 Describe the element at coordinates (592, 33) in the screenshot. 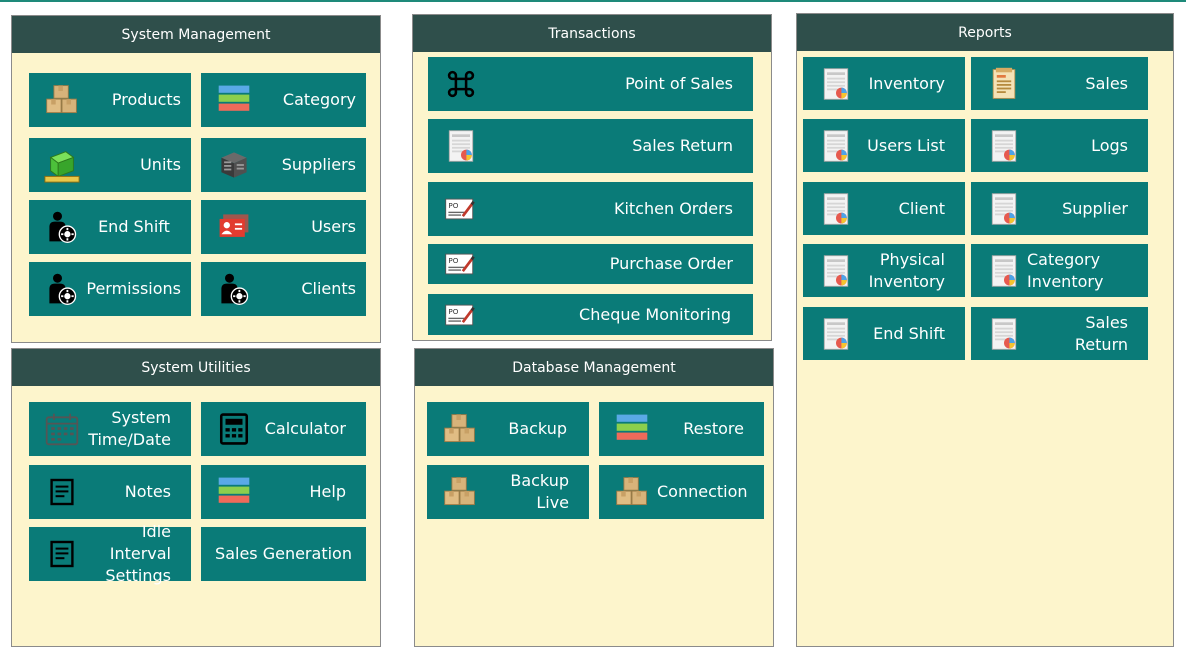

I see `panel-title: Transactions` at that location.